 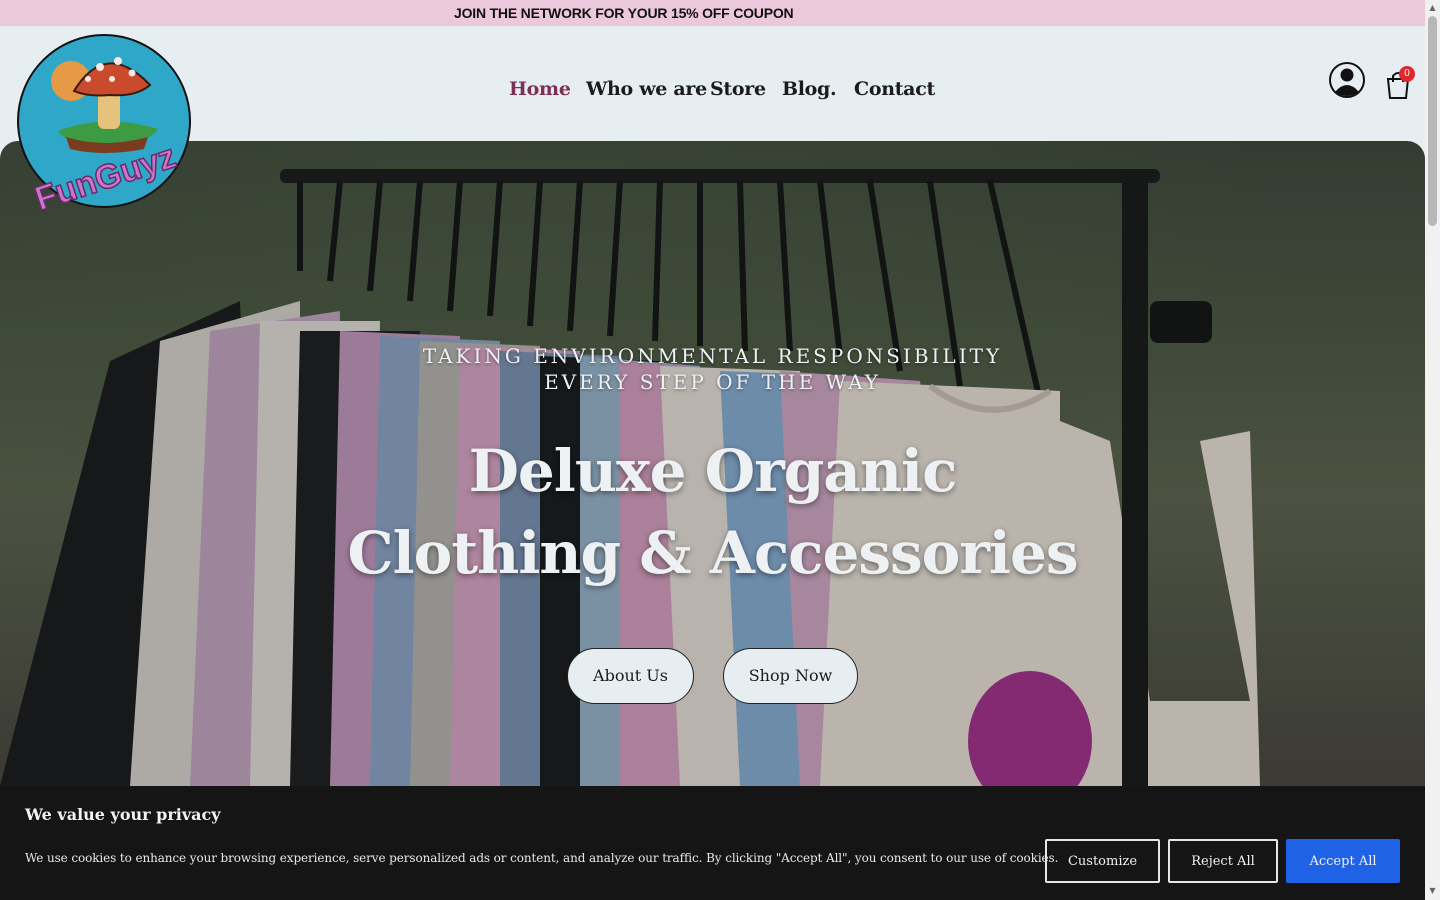 What do you see at coordinates (1347, 80) in the screenshot?
I see `user-account-icon` at bounding box center [1347, 80].